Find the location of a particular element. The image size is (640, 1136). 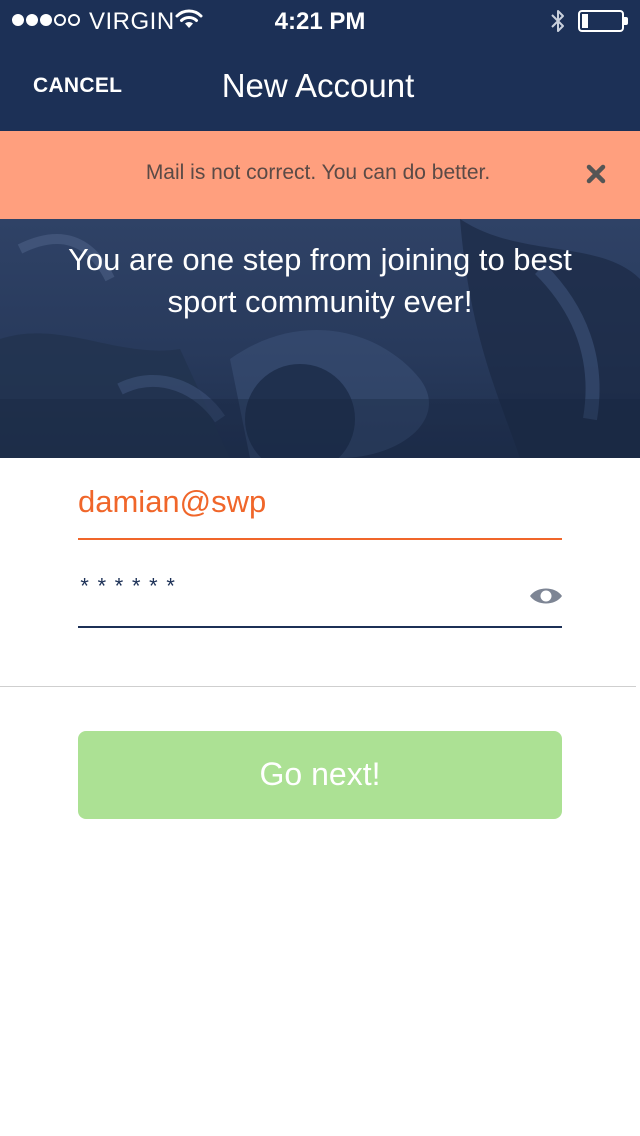

status-bar: VIRGIN 4:21 PM is located at coordinates (320, 20).